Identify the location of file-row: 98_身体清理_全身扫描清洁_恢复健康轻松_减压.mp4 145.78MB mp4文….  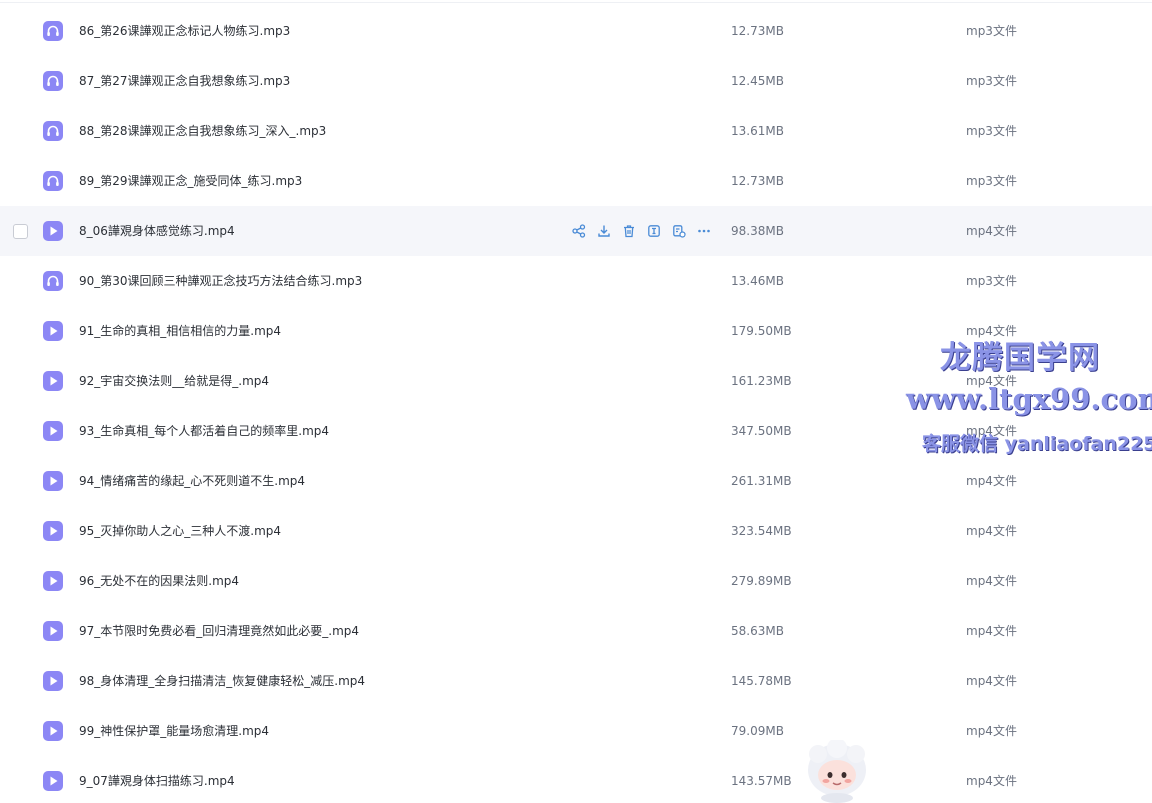
(576, 681).